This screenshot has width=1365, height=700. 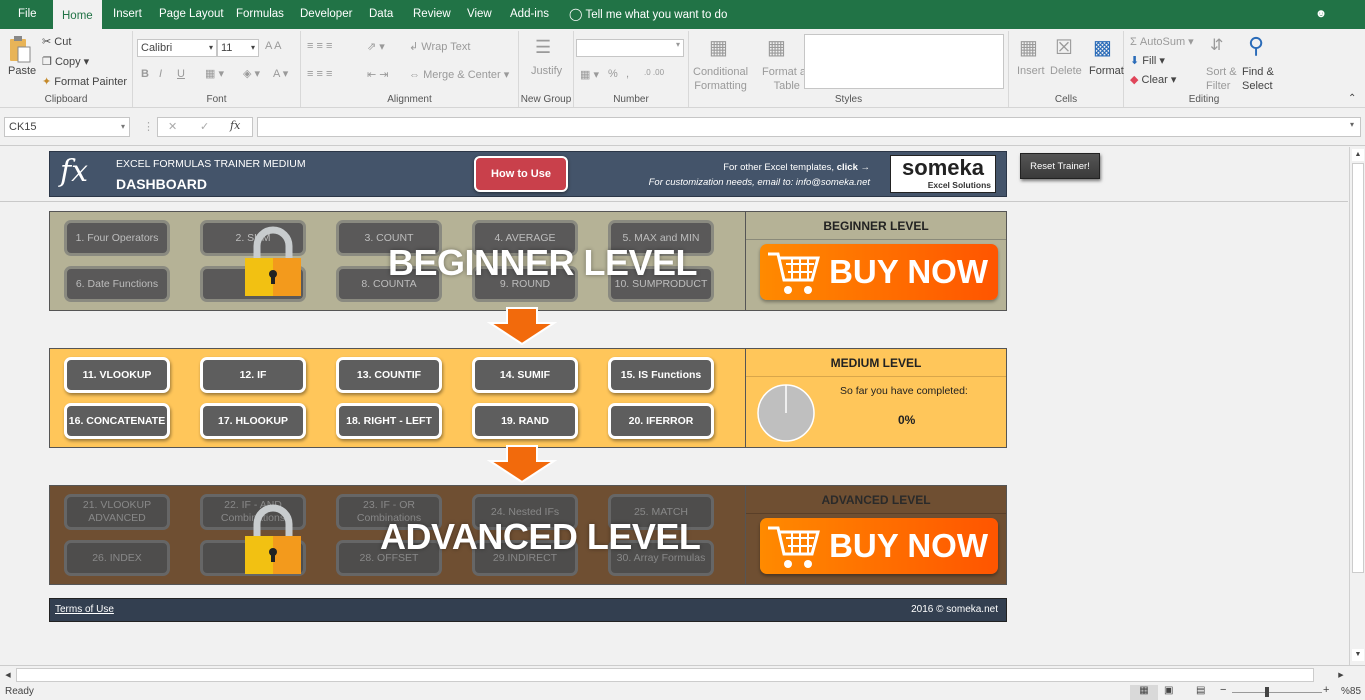 What do you see at coordinates (661, 558) in the screenshot?
I see `lesson-button: 30. Array Formulas` at bounding box center [661, 558].